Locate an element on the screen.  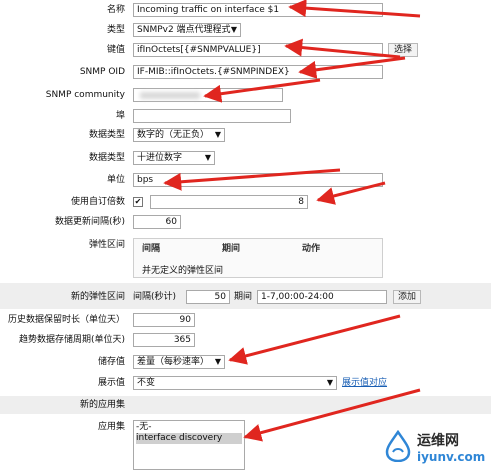
arrow-to-units is located at coordinates (252, 179).